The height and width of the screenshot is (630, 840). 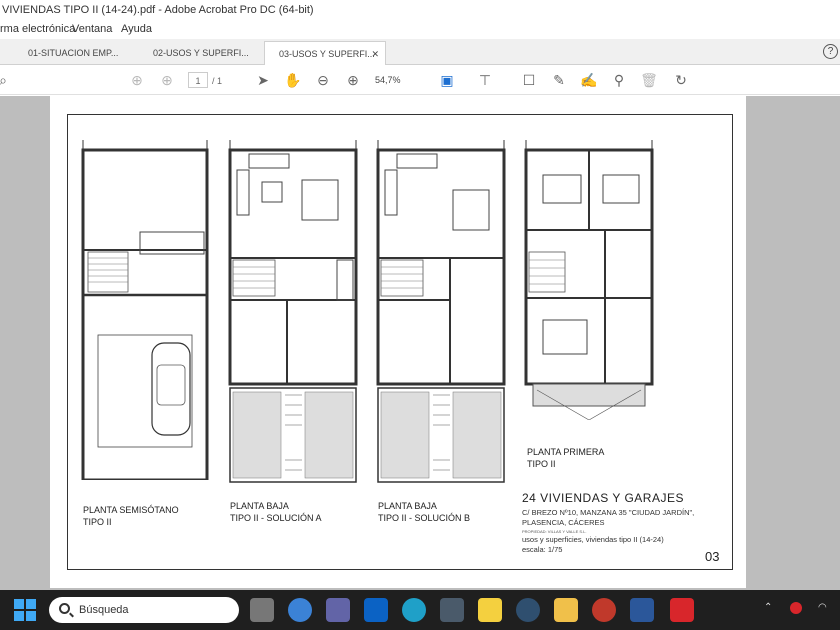 I want to click on app-red-icon, so click(x=604, y=610).